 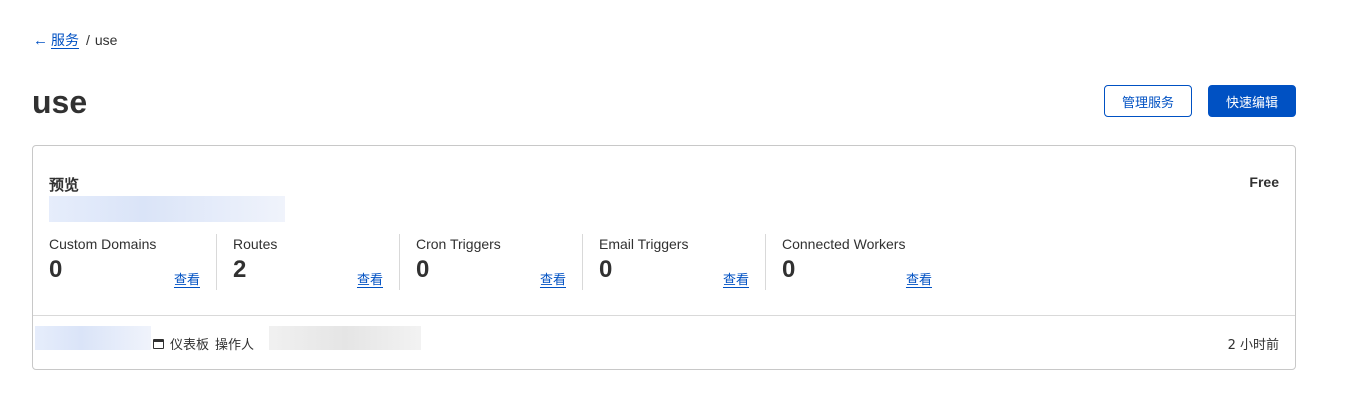 I want to click on quick-edit-button: 快速编辑, so click(x=1252, y=101).